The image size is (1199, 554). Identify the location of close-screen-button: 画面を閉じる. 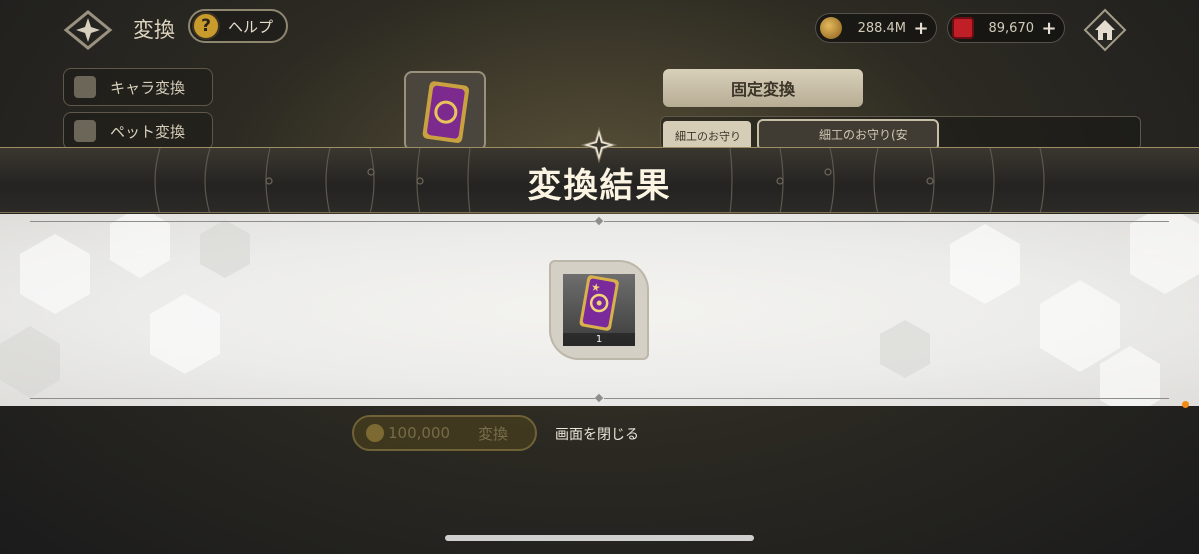
(597, 434).